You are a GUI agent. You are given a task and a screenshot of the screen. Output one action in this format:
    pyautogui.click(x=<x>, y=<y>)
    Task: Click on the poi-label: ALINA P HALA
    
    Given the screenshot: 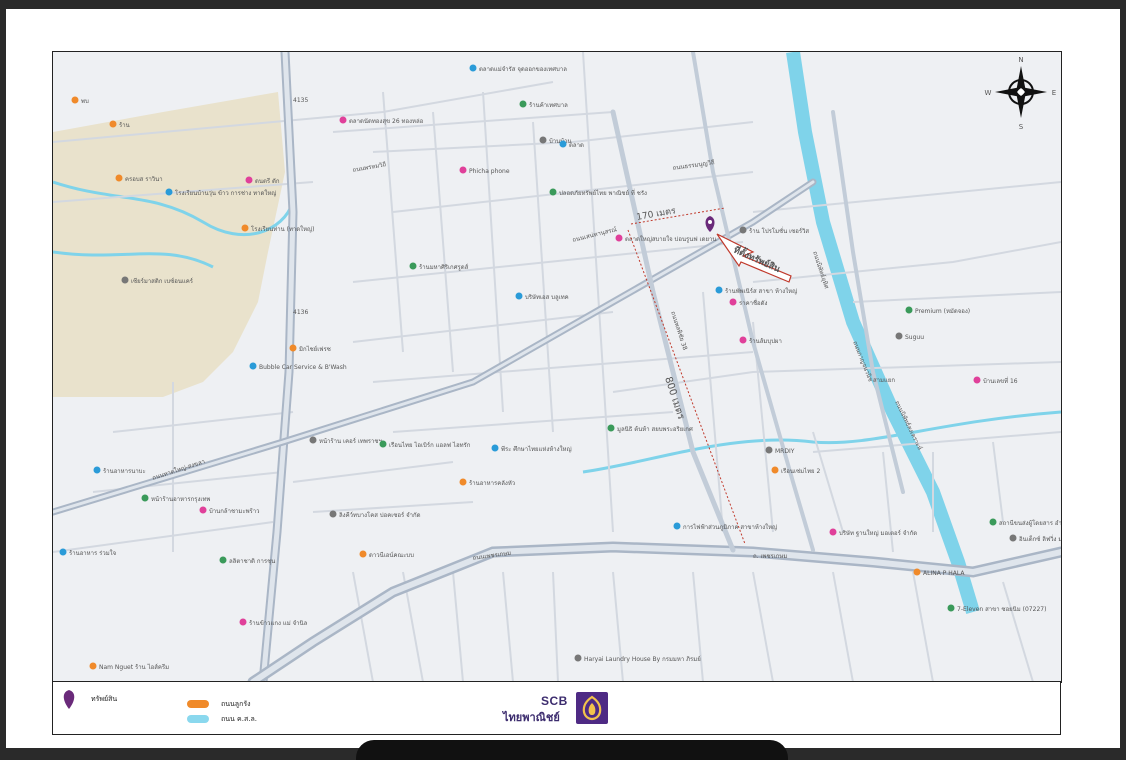 What is the action you would take?
    pyautogui.click(x=944, y=573)
    